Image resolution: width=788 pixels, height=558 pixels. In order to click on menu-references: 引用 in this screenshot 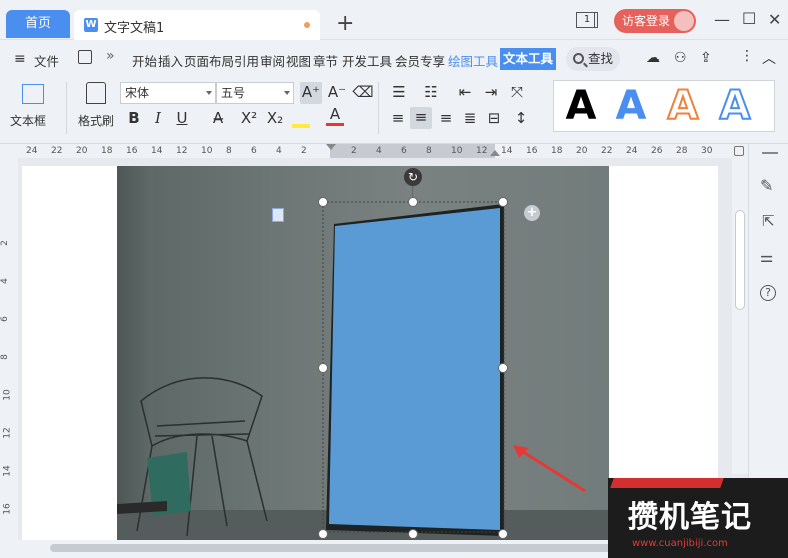, I will do `click(246, 60)`.